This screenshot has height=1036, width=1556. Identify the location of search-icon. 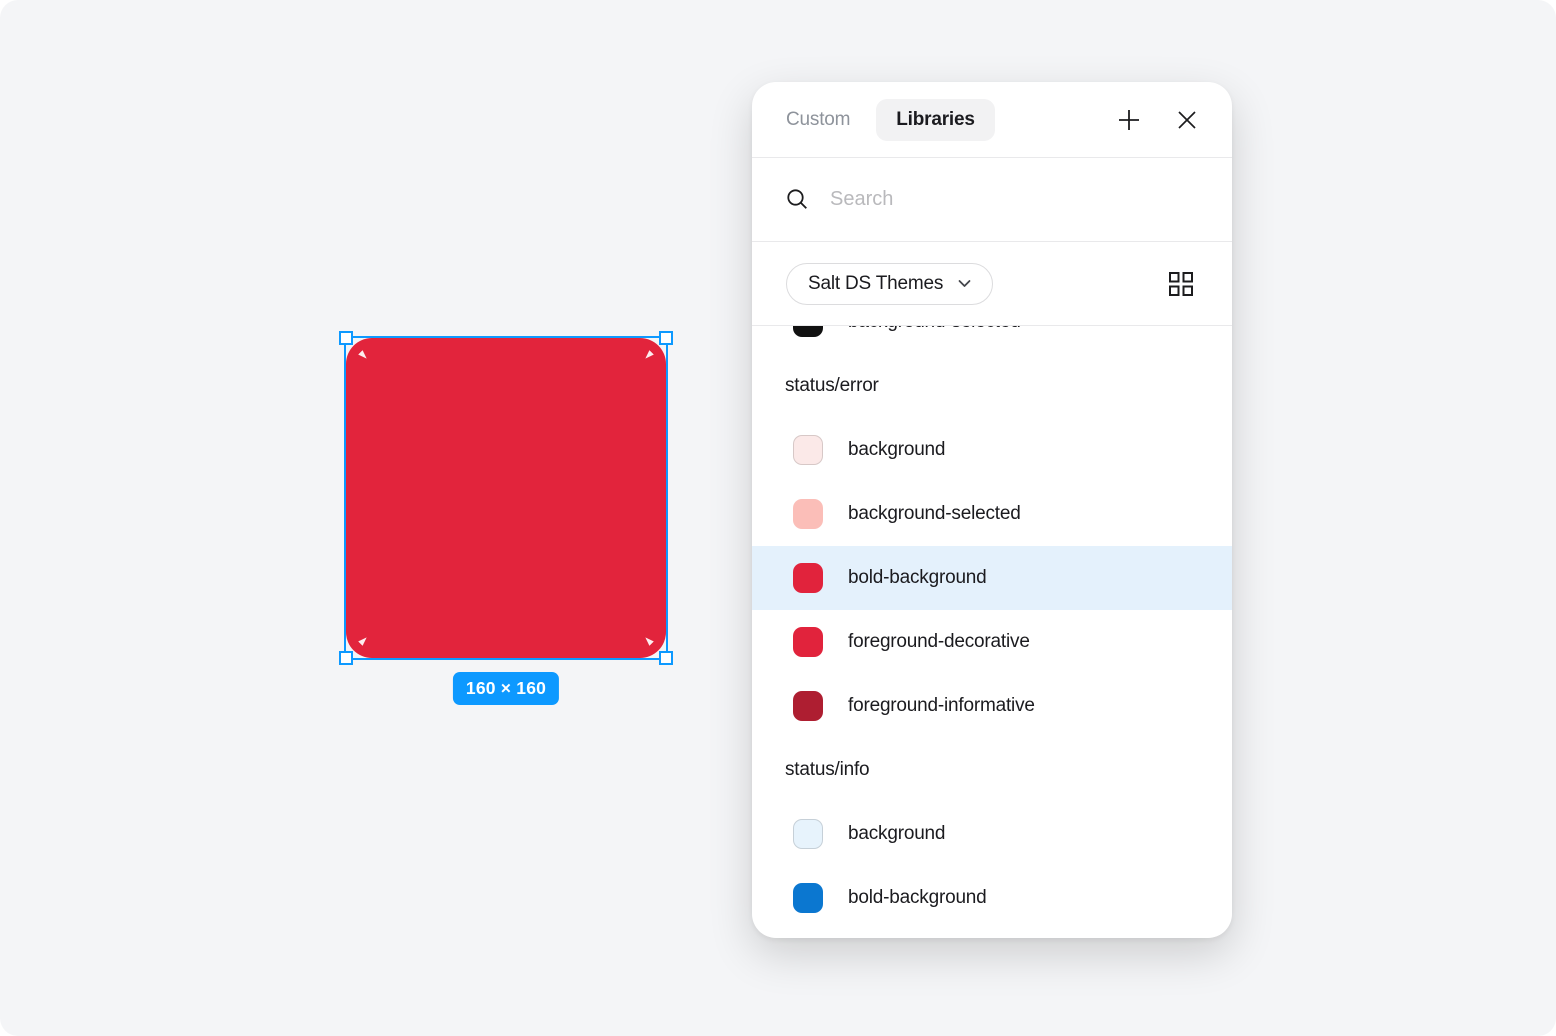
(797, 199).